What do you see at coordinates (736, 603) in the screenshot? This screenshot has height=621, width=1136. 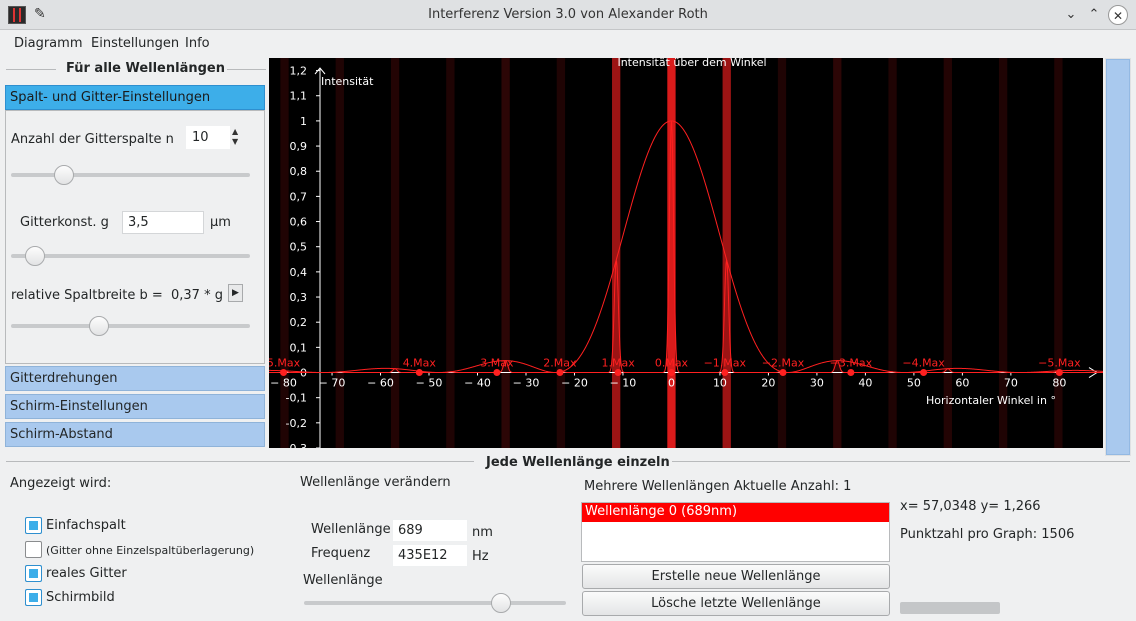 I see `delete-wavelength-button: Lösche letzte Wellenlänge` at bounding box center [736, 603].